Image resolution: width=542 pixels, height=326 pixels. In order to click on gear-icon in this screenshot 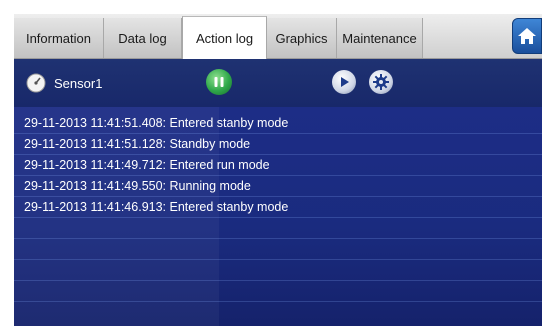, I will do `click(381, 82)`.